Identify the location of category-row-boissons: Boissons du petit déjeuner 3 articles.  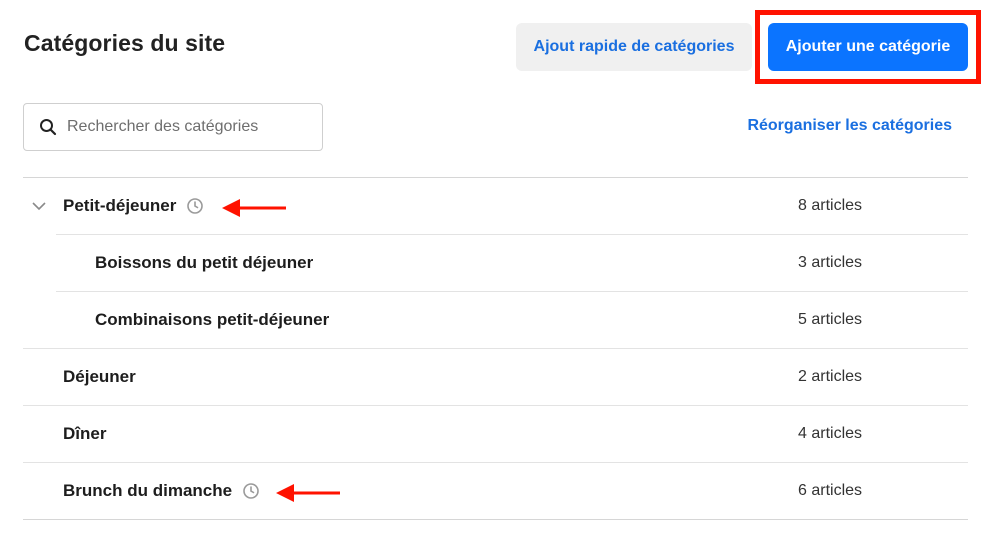
(495, 263).